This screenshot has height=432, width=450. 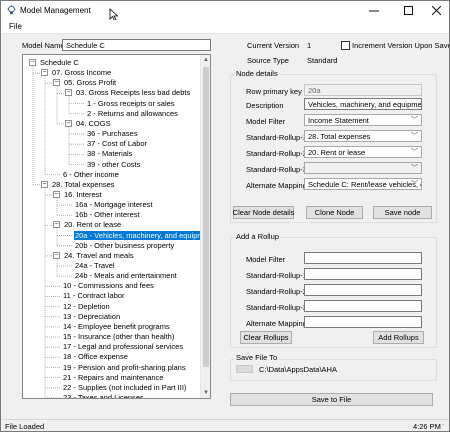 I want to click on tree-leaf-node: 38 - Materials, so click(x=109, y=154).